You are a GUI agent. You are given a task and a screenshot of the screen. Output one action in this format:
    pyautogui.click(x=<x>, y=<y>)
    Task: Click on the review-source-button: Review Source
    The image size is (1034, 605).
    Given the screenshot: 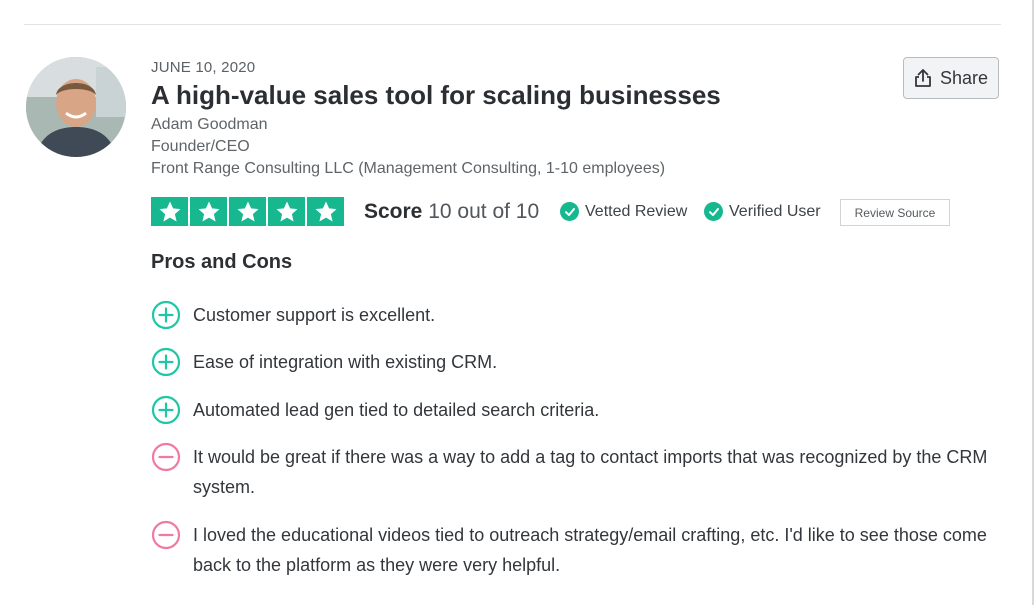 What is the action you would take?
    pyautogui.click(x=895, y=212)
    